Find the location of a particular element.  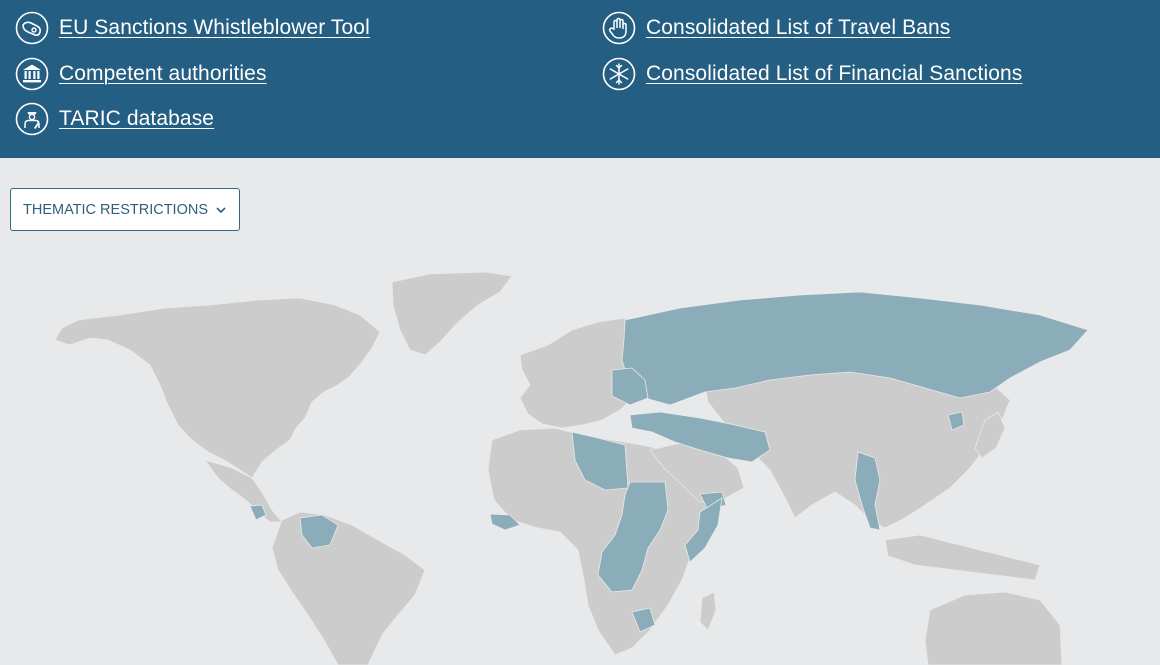

link-label: Competent authorities is located at coordinates (163, 73).